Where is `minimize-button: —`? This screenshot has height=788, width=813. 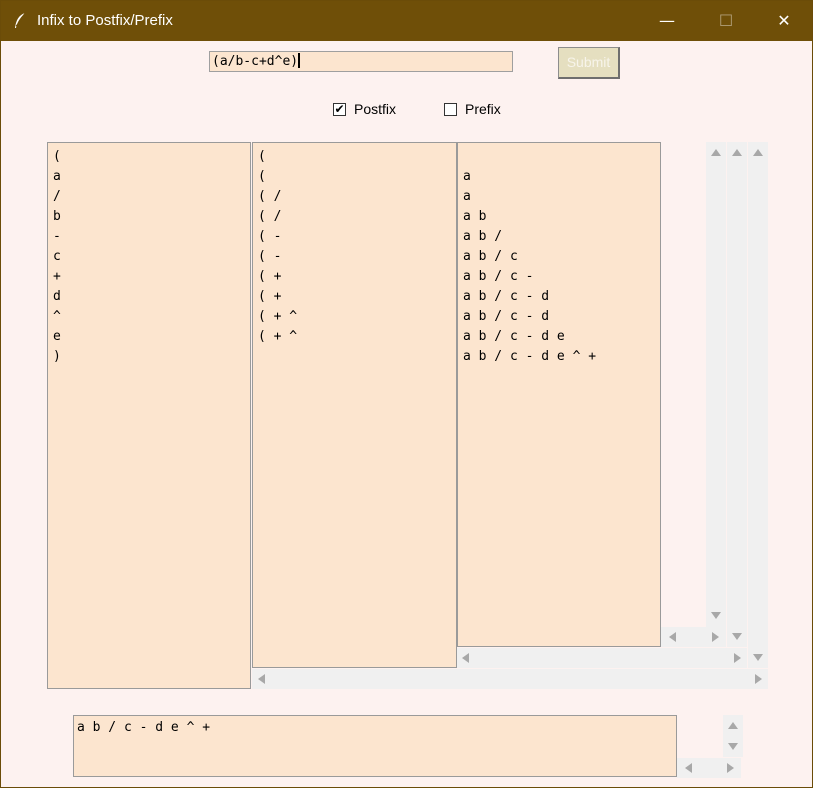
minimize-button: — is located at coordinates (667, 21).